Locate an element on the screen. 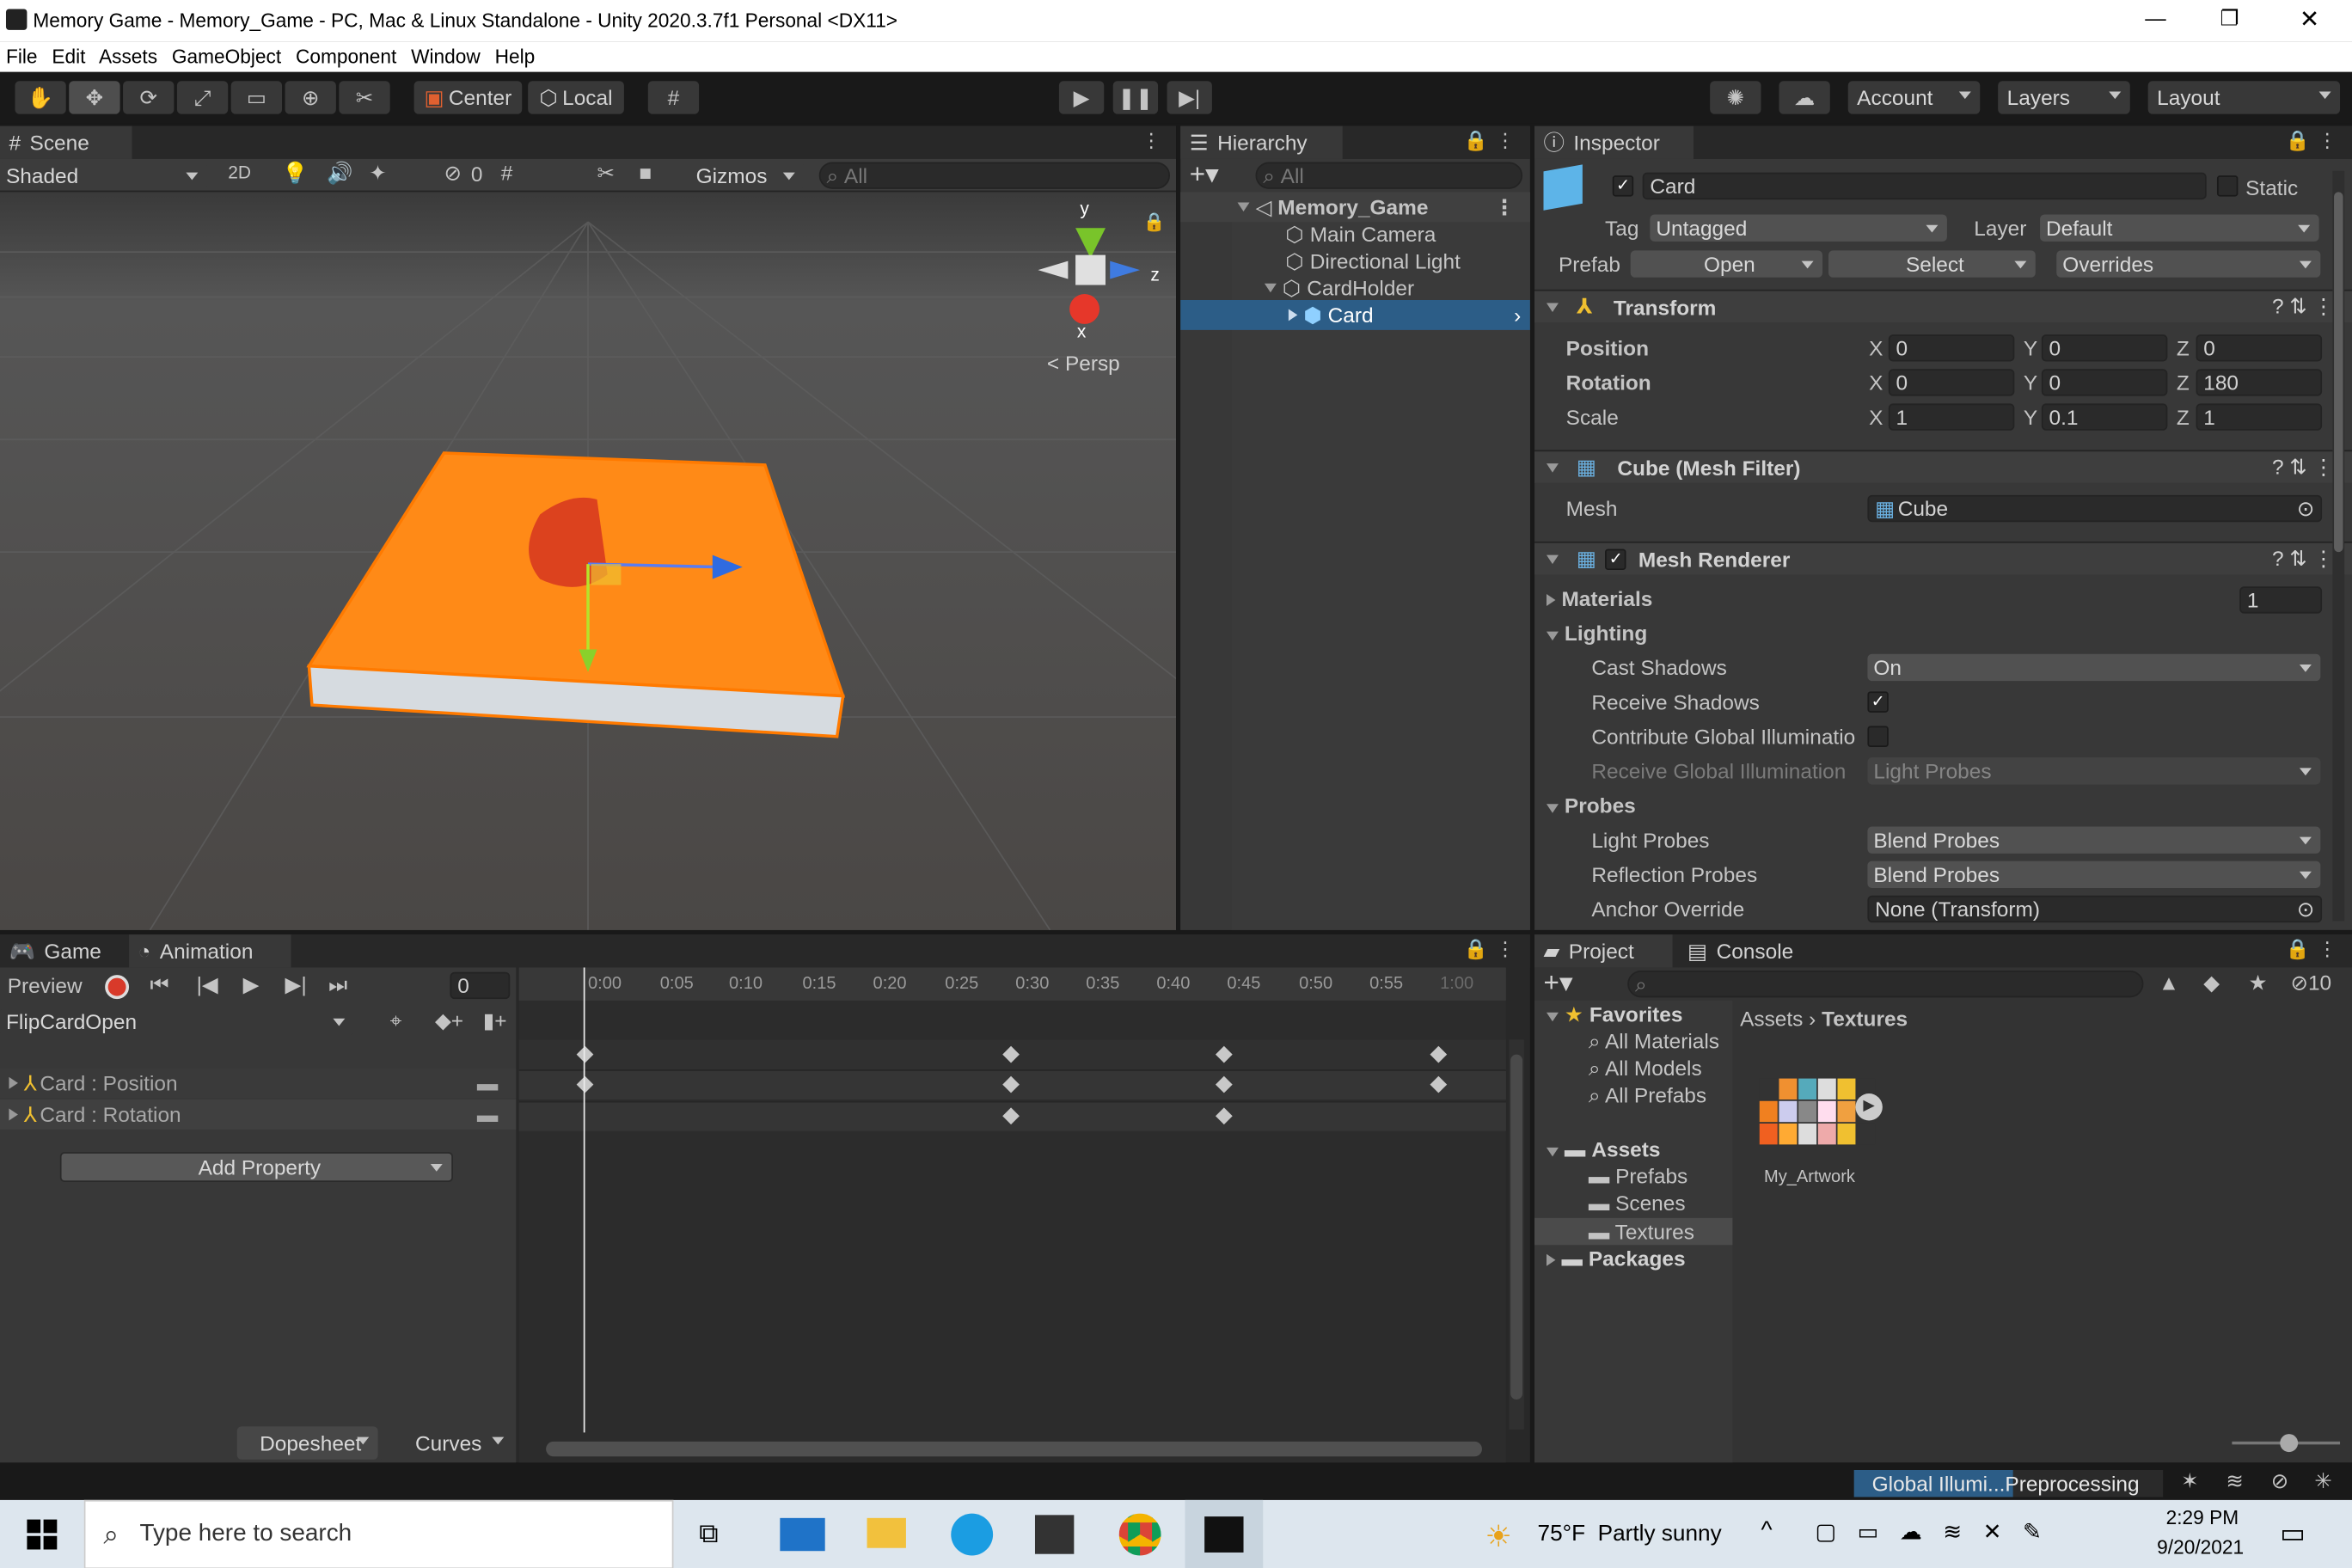  tab-project: ▰ Project is located at coordinates (1603, 951).